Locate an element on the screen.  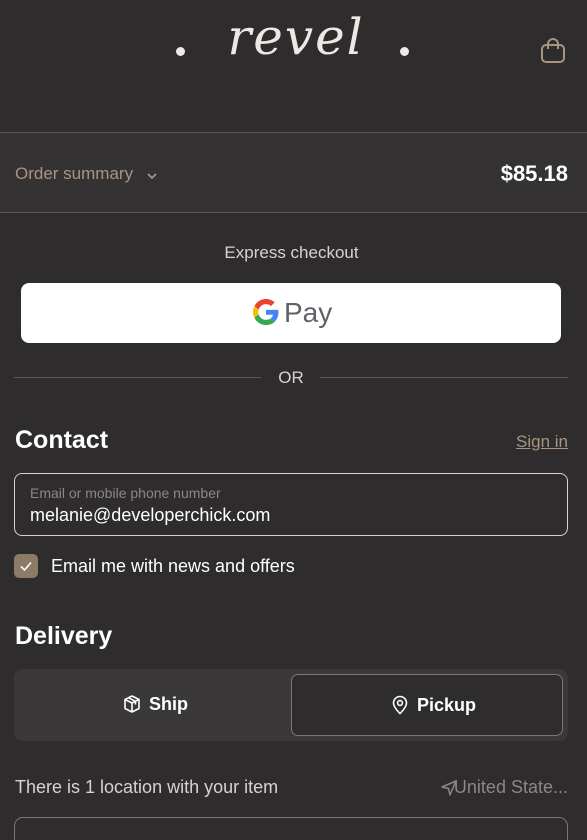
chevron-down-icon is located at coordinates (152, 176).